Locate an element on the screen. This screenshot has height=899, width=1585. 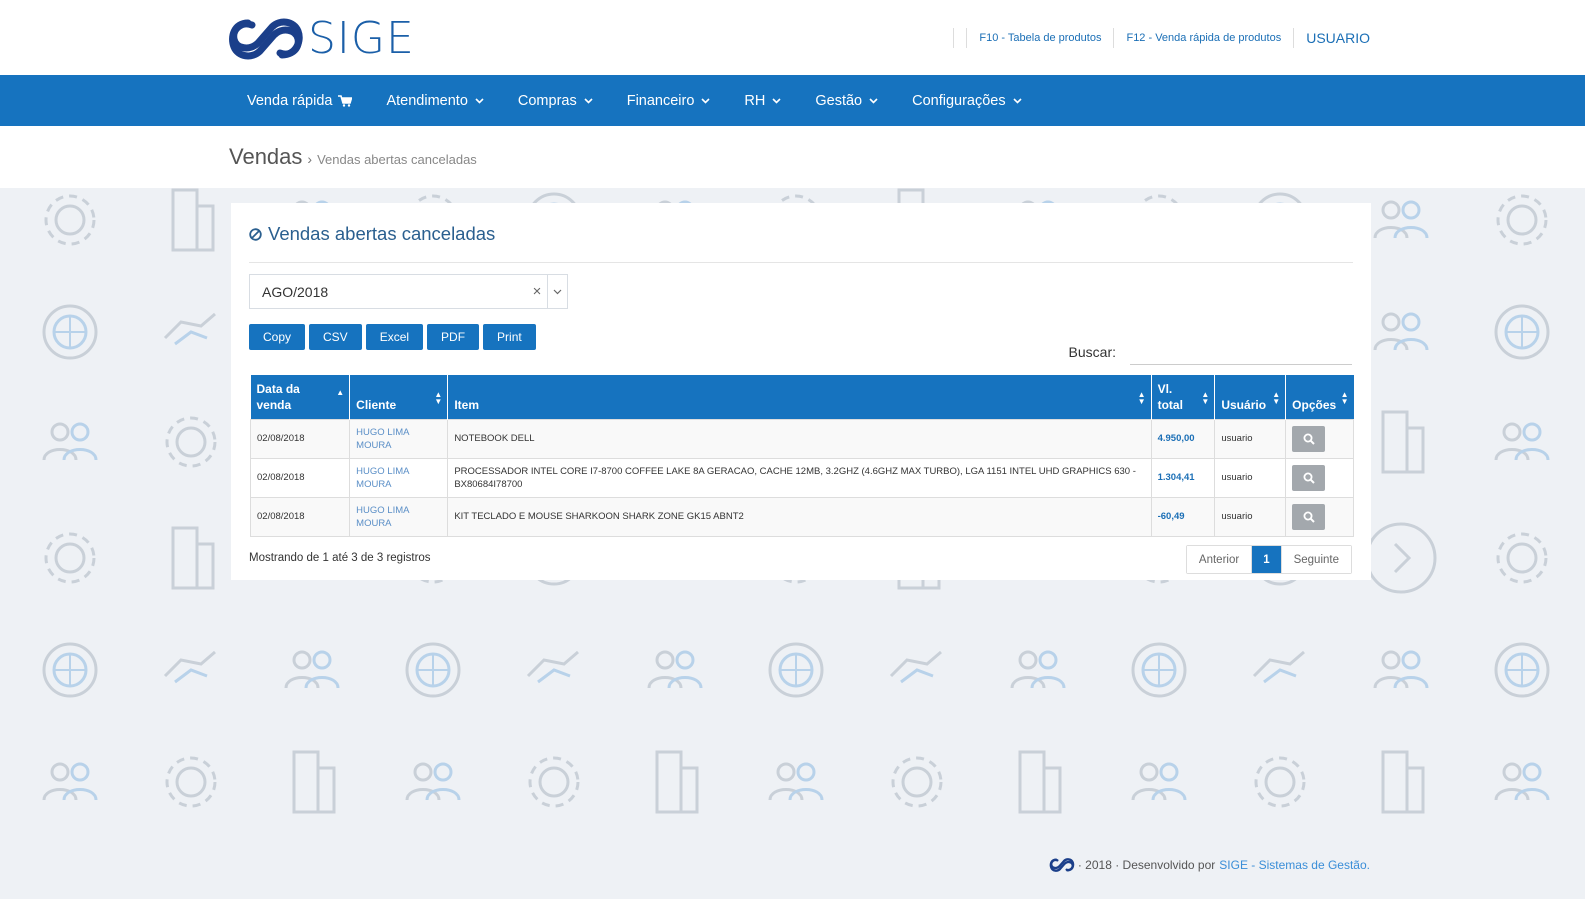
col-header-cliente: Cliente ▲ ▼ is located at coordinates (399, 397).